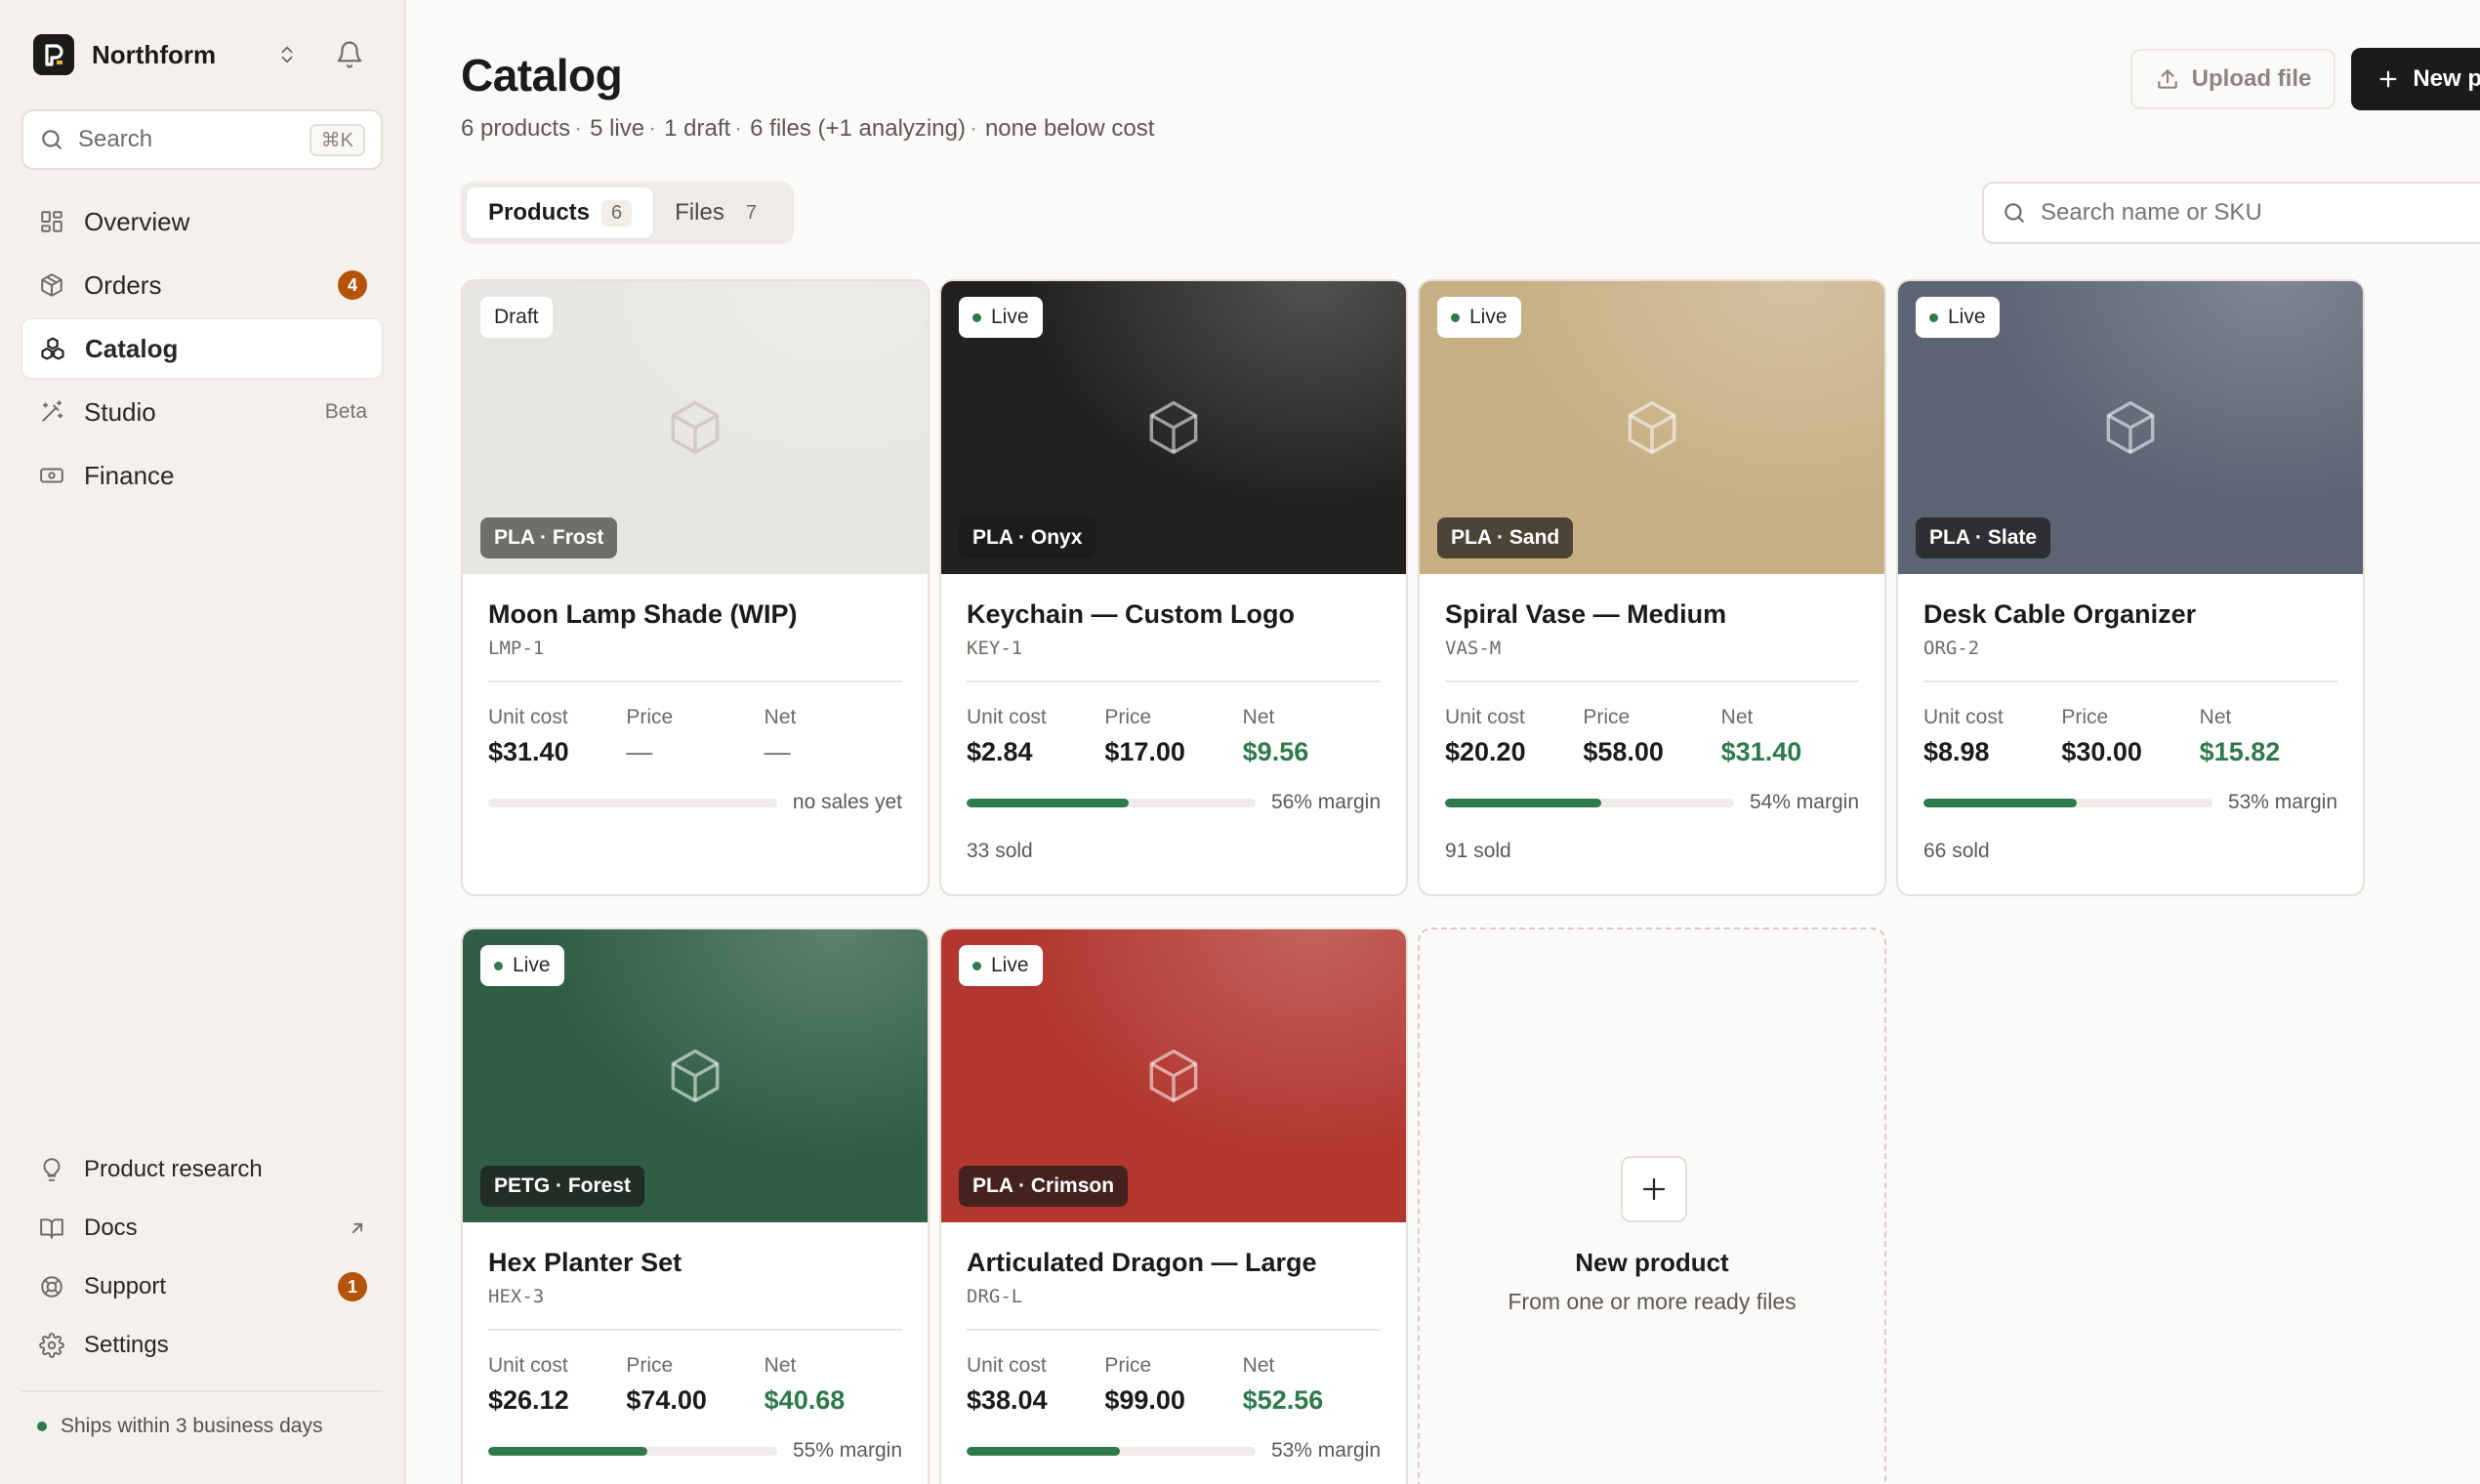  I want to click on nav-label: Catalog, so click(132, 348).